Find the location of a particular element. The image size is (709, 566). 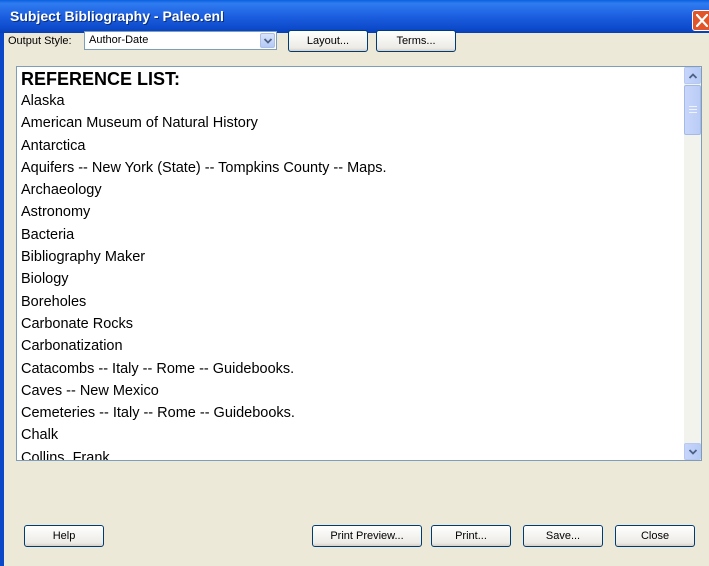

close-button: Close is located at coordinates (655, 536).